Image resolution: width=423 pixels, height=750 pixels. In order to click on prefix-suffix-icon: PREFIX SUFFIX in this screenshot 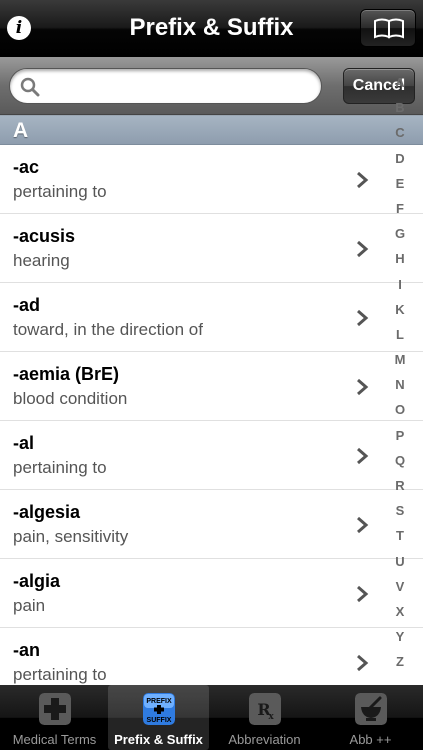, I will do `click(159, 709)`.